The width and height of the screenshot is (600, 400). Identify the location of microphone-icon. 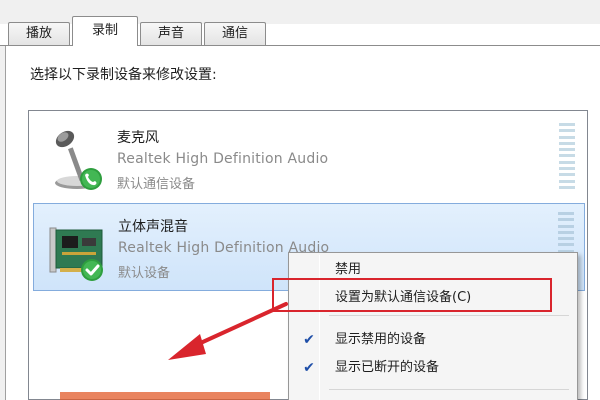
(78, 160).